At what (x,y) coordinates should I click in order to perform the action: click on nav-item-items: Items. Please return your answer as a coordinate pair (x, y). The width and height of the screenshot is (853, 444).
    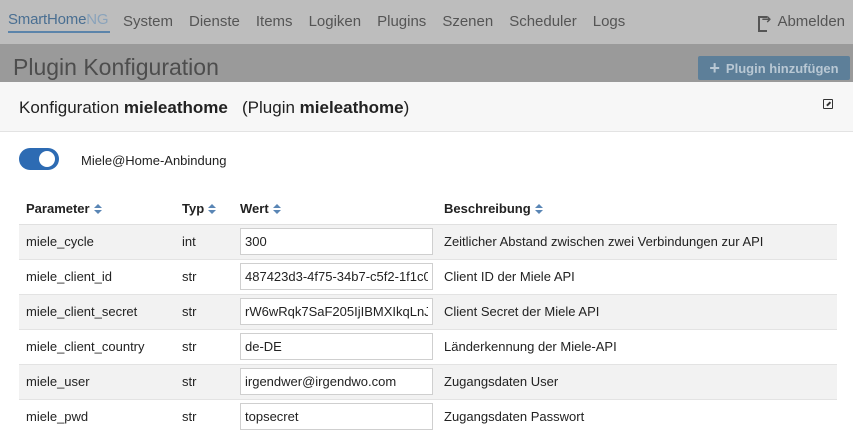
    Looking at the image, I should click on (274, 21).